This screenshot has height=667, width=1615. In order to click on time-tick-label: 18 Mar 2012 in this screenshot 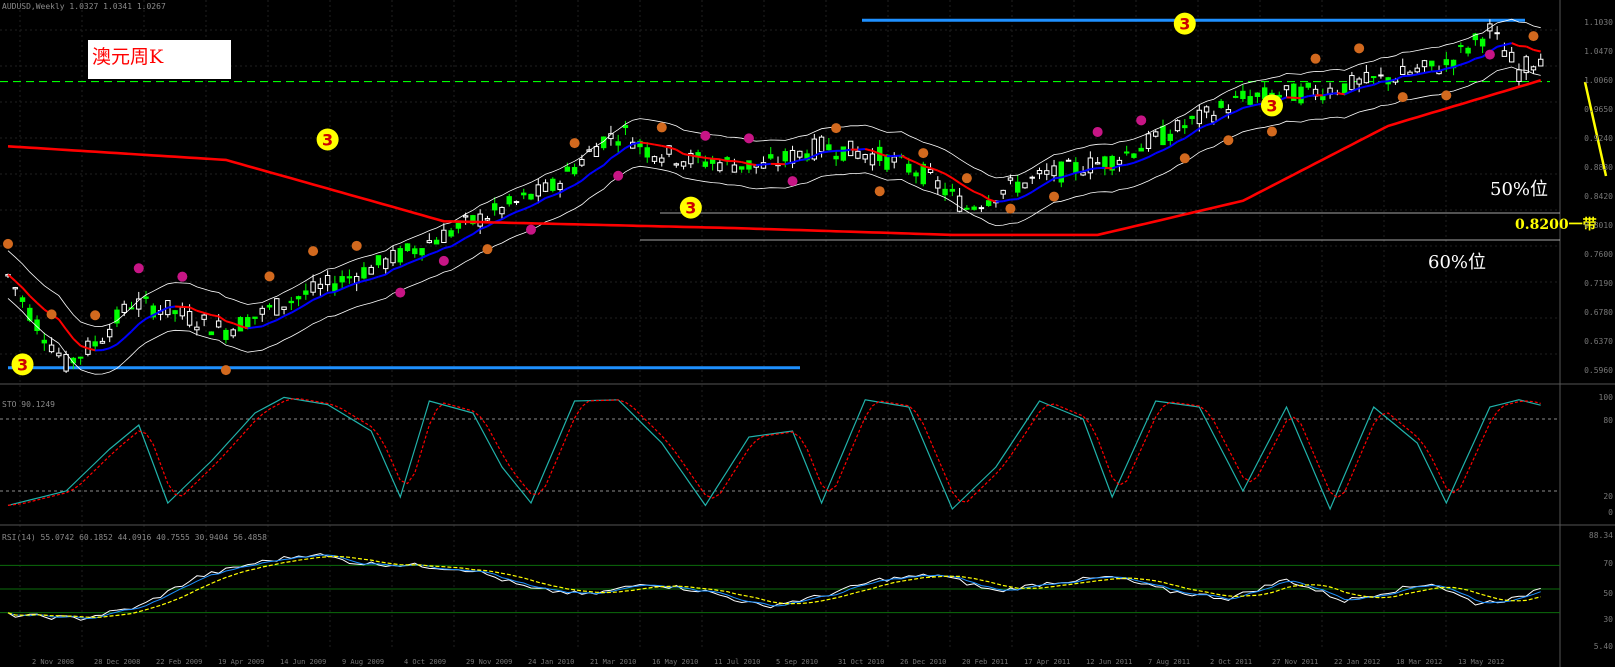, I will do `click(1419, 662)`.